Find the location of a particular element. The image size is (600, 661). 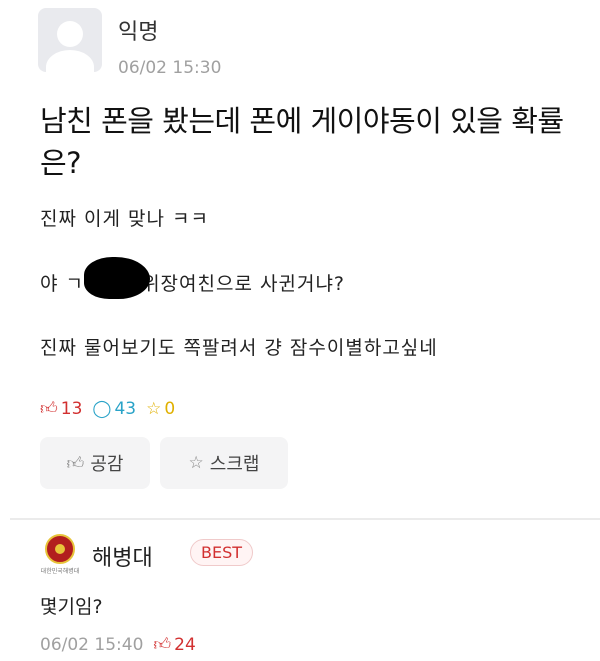

avatar is located at coordinates (70, 40).